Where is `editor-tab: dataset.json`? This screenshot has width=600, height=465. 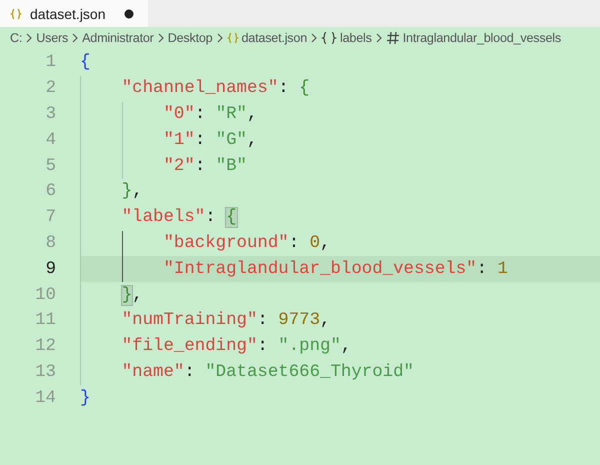 editor-tab: dataset.json is located at coordinates (74, 13).